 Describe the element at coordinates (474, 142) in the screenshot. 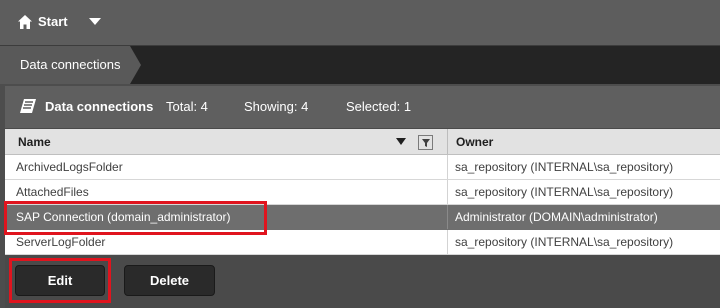

I see `column-header-owner: Owner` at that location.